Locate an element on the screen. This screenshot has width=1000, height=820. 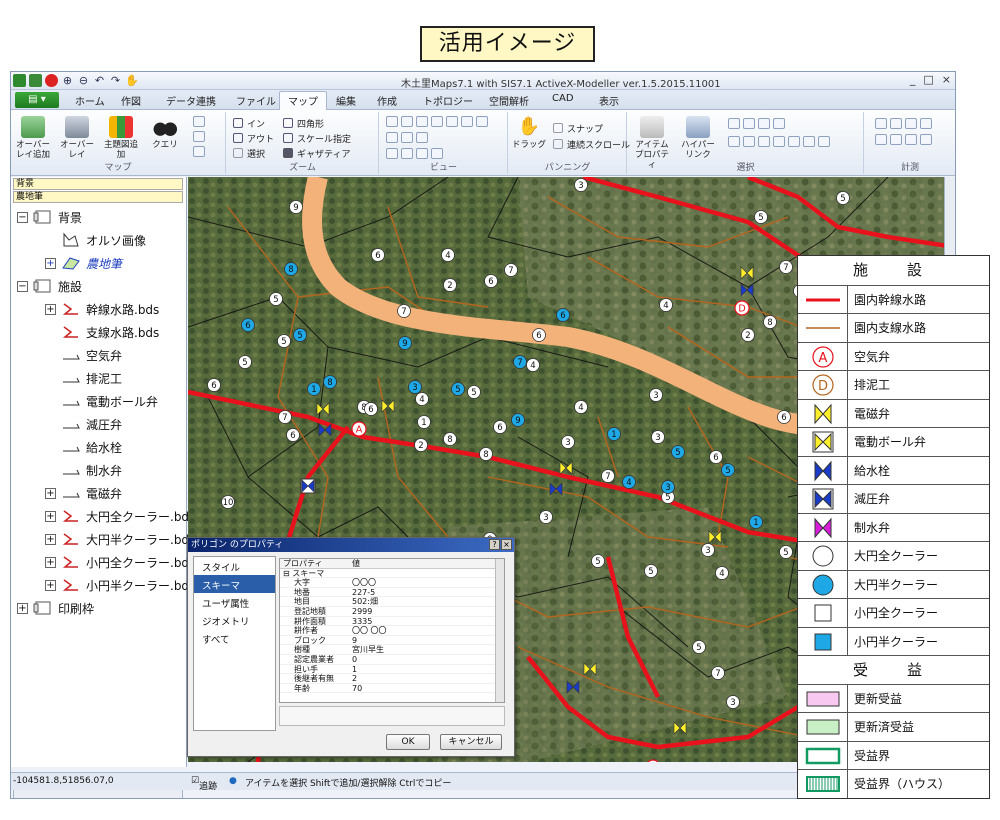
zoom-in-button: イン is located at coordinates (249, 123).